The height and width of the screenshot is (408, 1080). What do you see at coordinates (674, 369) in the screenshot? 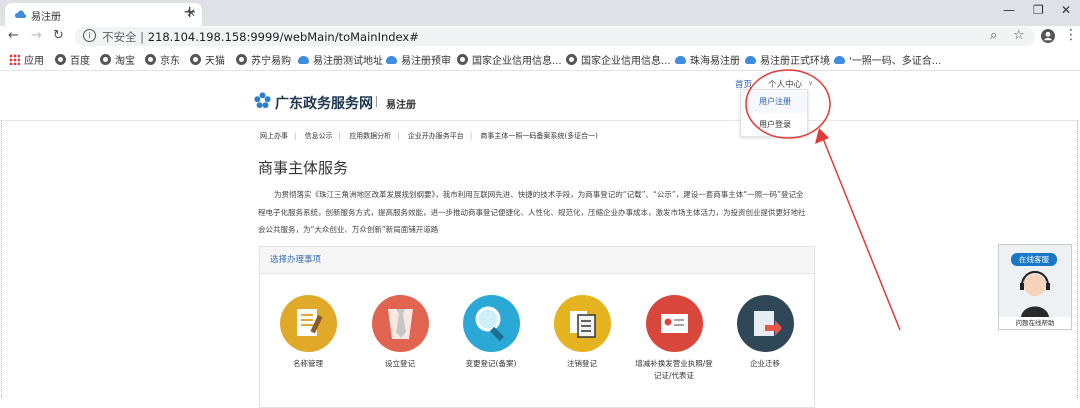
I see `service-label: 增减补换发营业执照/登记证/代表证` at bounding box center [674, 369].